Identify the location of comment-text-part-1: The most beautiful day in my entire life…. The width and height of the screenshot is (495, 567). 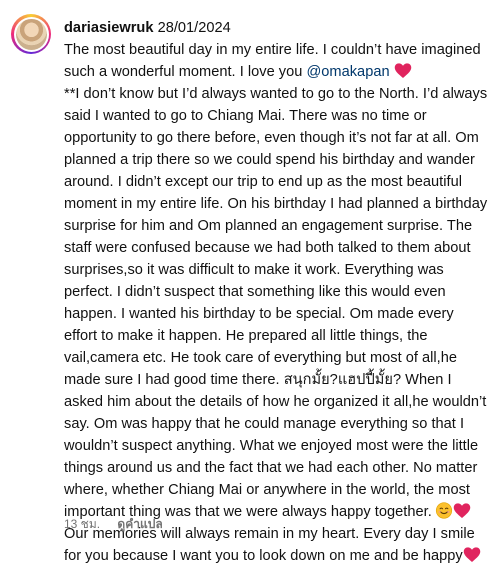
(274, 61).